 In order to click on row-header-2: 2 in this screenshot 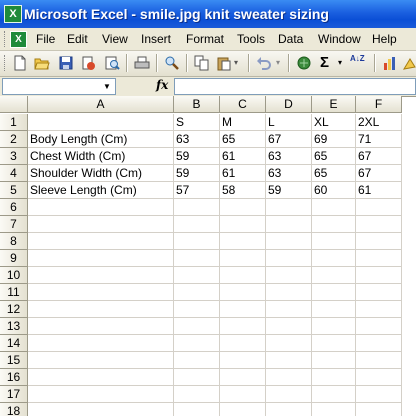, I will do `click(14, 139)`.